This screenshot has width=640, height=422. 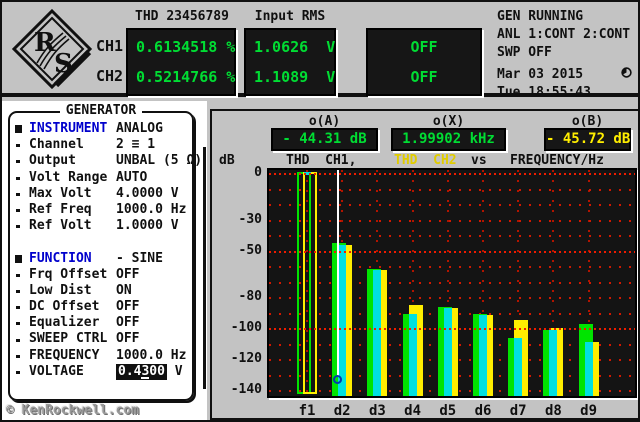 What do you see at coordinates (425, 160) in the screenshot?
I see `legend-series2: THD CH2` at bounding box center [425, 160].